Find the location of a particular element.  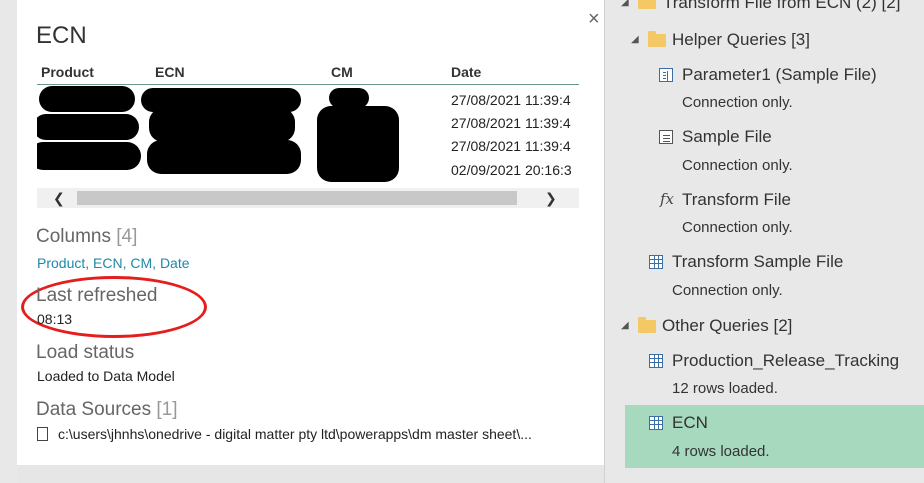

date-cell: 02/09/2021 20:16:3 is located at coordinates (511, 170).